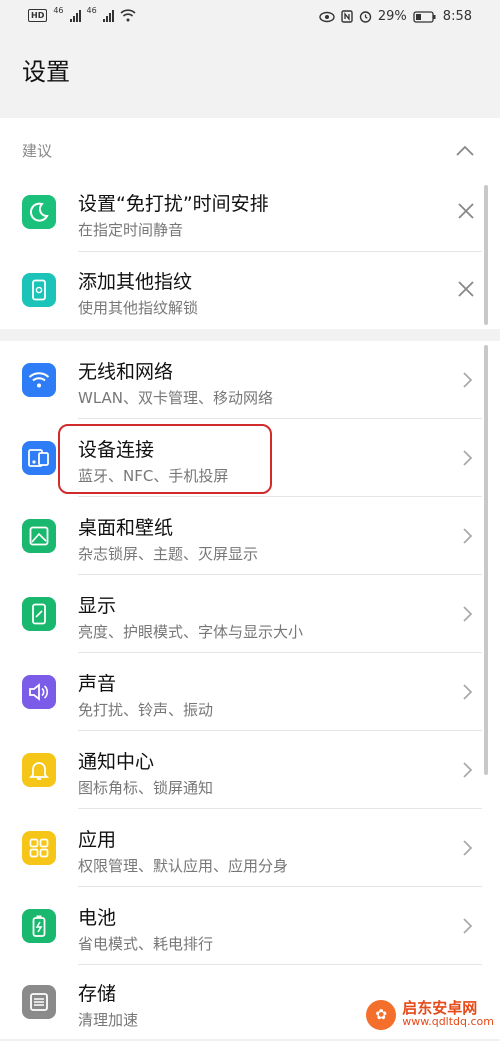 The image size is (500, 1041). I want to click on status-bar: HD 46 46 29% 8:58, so click(250, 17).